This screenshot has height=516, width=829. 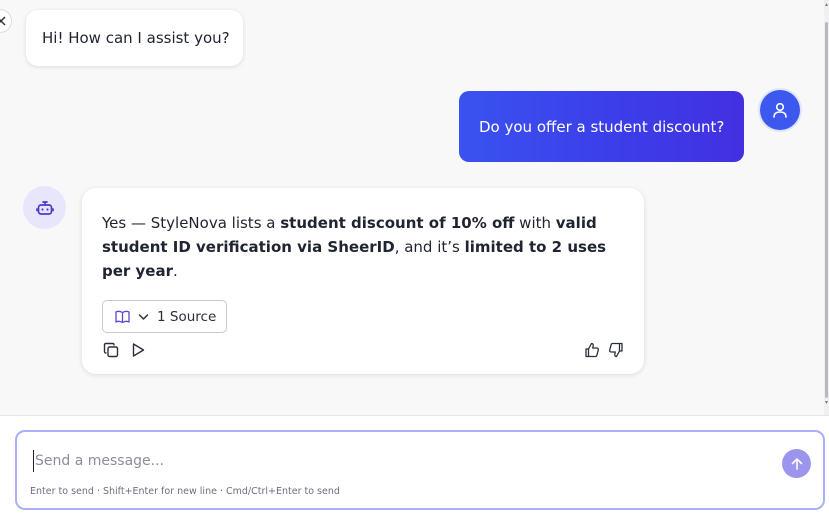 I want to click on user-message: Do you offer a student discount?, so click(x=601, y=126).